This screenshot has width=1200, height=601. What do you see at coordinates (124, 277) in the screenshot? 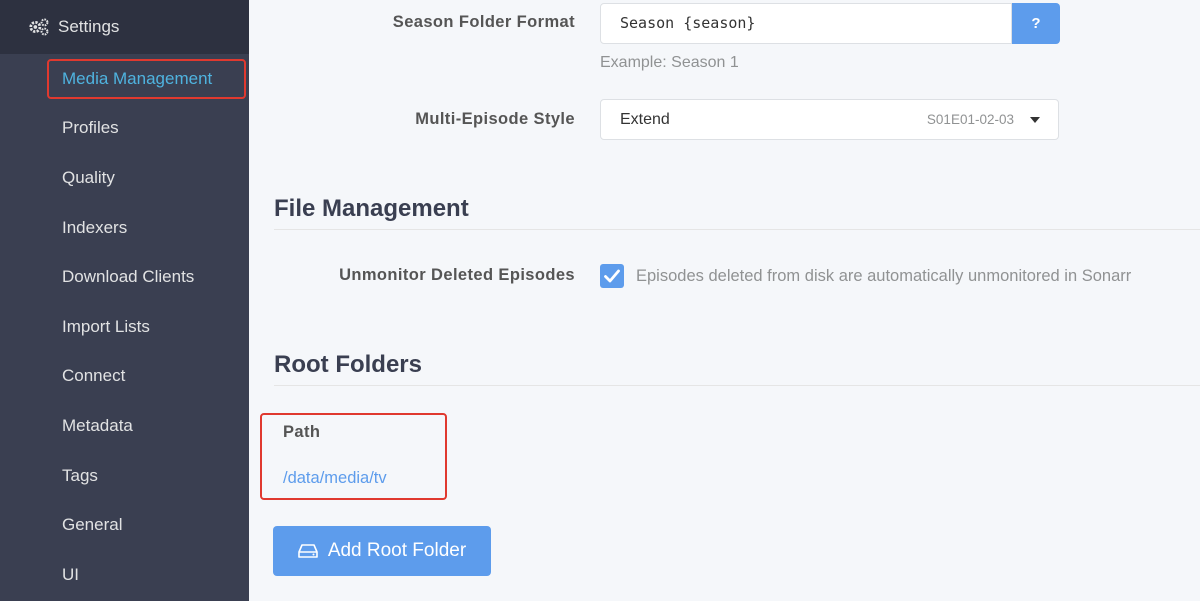
I see `sidebar-item-download-clients: Download Clients` at bounding box center [124, 277].